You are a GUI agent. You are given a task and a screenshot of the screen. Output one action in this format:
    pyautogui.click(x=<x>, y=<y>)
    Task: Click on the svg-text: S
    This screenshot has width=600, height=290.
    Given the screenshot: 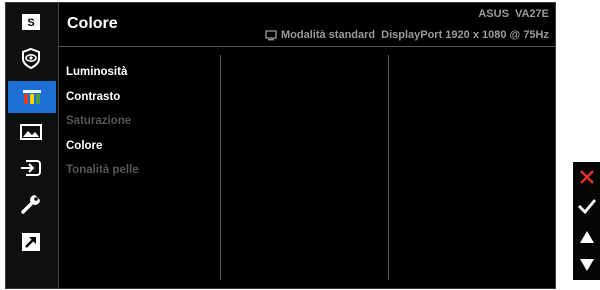 What is the action you would take?
    pyautogui.click(x=30, y=23)
    